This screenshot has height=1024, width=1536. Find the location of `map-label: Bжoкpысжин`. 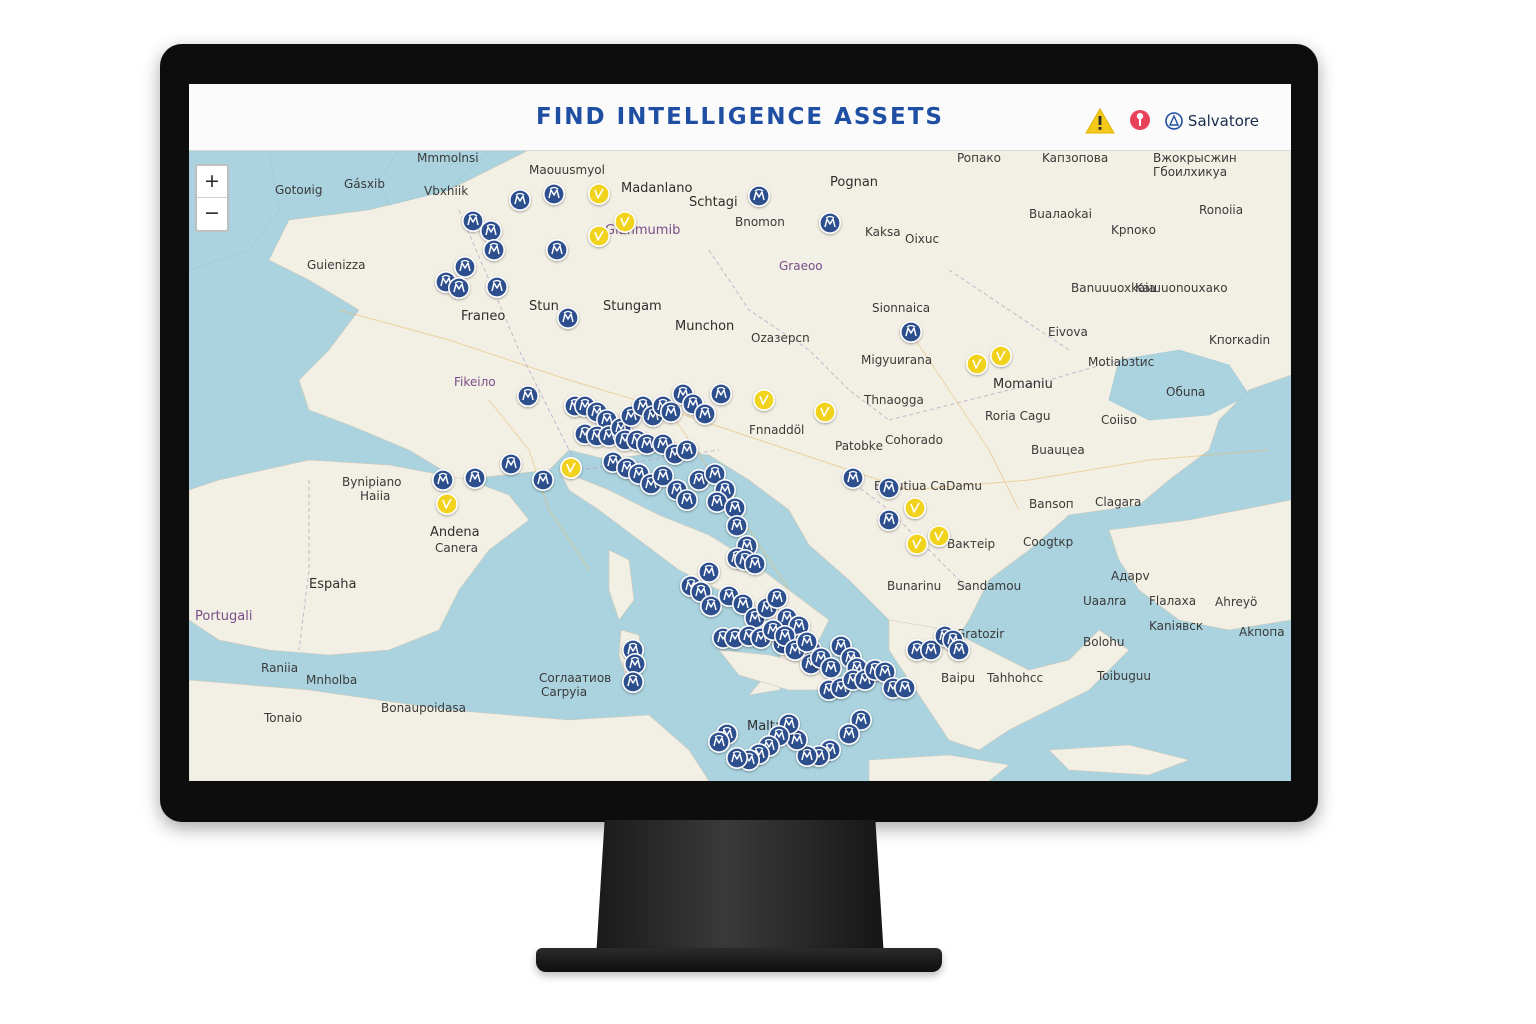

map-label: Bжoкpысжин is located at coordinates (1195, 158).